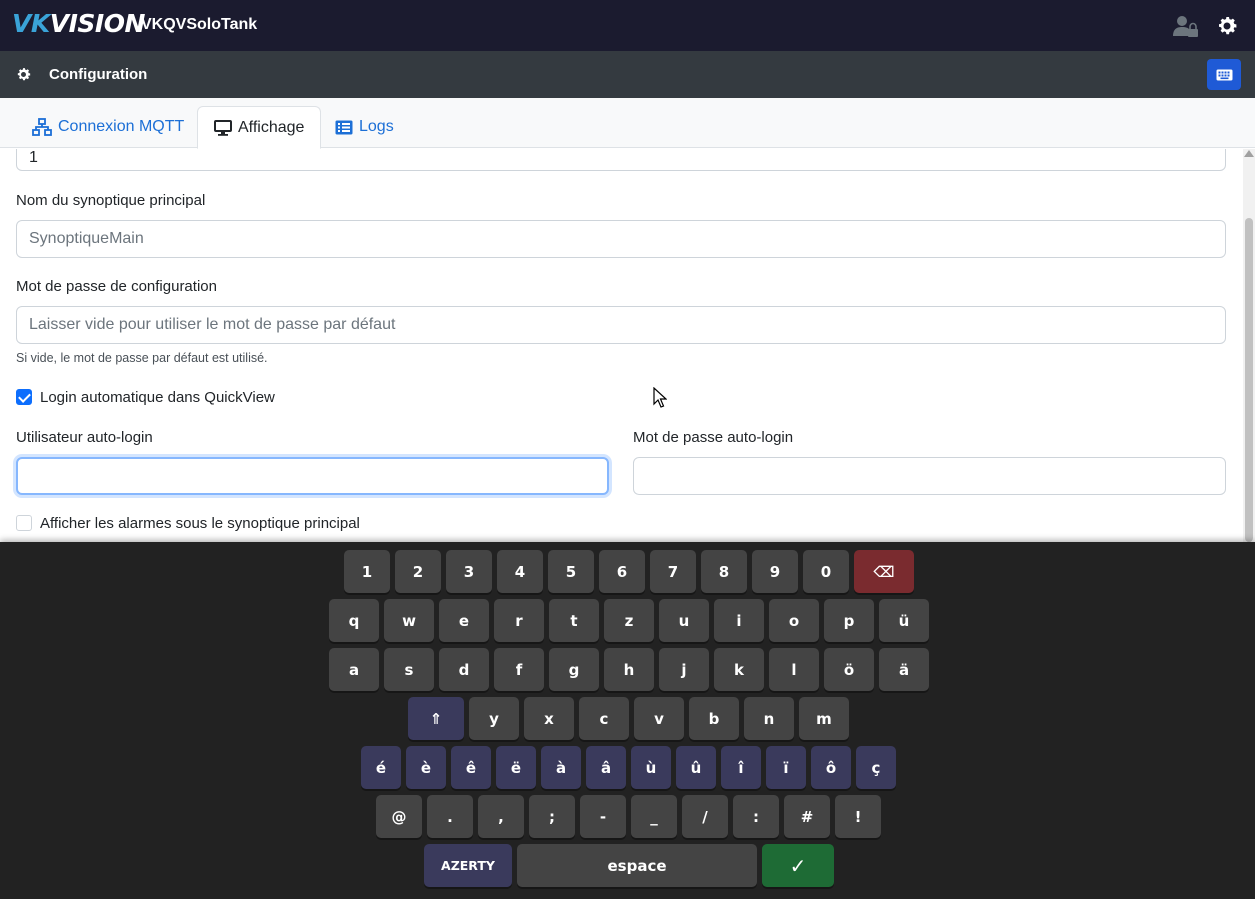 The image size is (1255, 899). What do you see at coordinates (1185, 26) in the screenshot?
I see `user-lock-icon` at bounding box center [1185, 26].